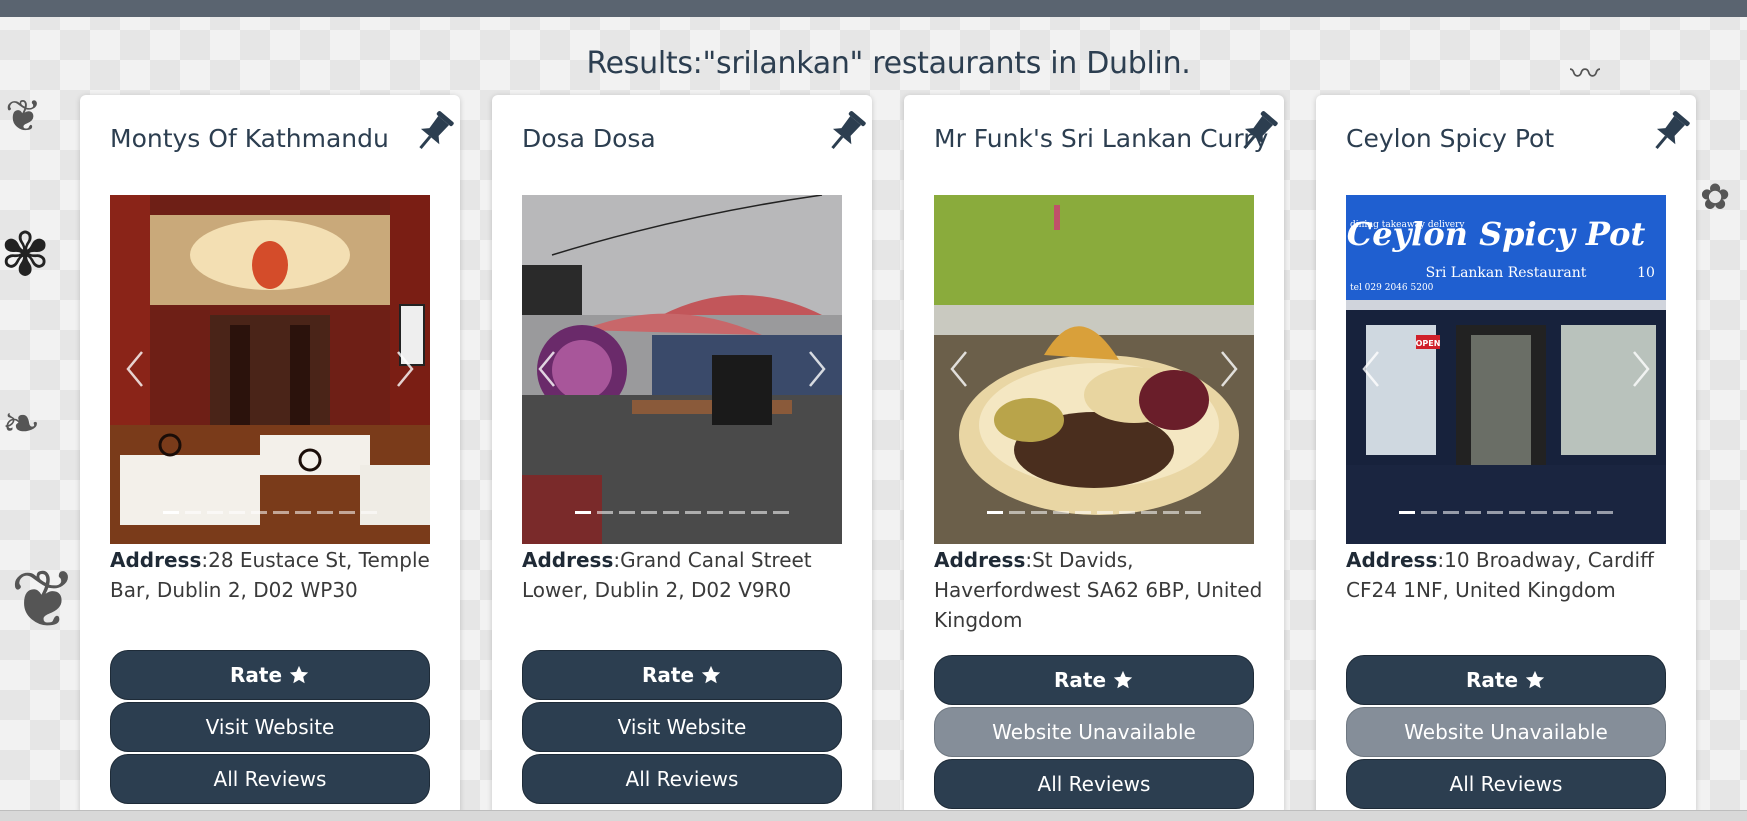 This screenshot has width=1747, height=821. Describe the element at coordinates (249, 138) in the screenshot. I see `restaurant-name: Montys Of Kathmandu` at that location.